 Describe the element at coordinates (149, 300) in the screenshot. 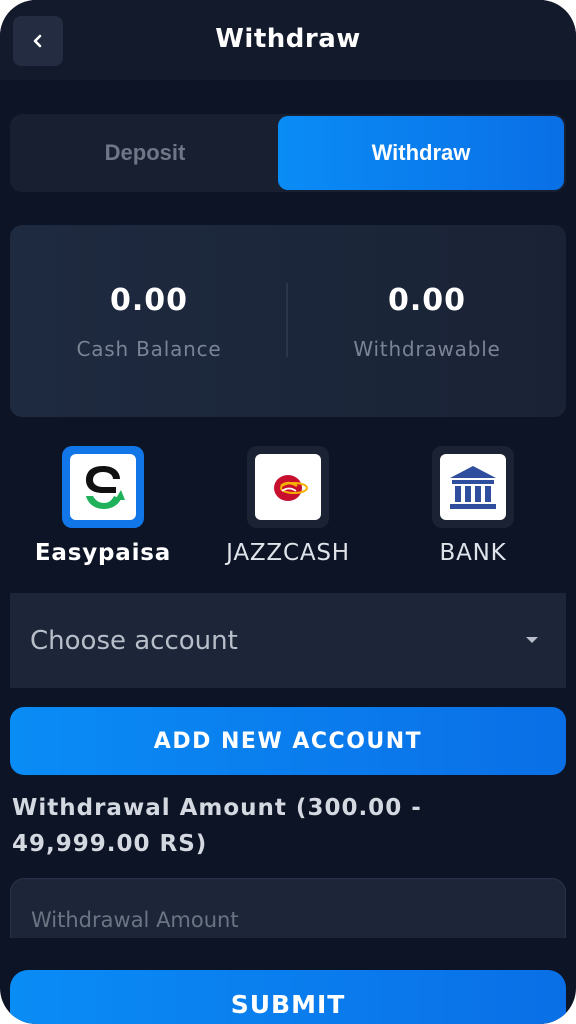

I see `cash-balance-value: 0.00` at that location.